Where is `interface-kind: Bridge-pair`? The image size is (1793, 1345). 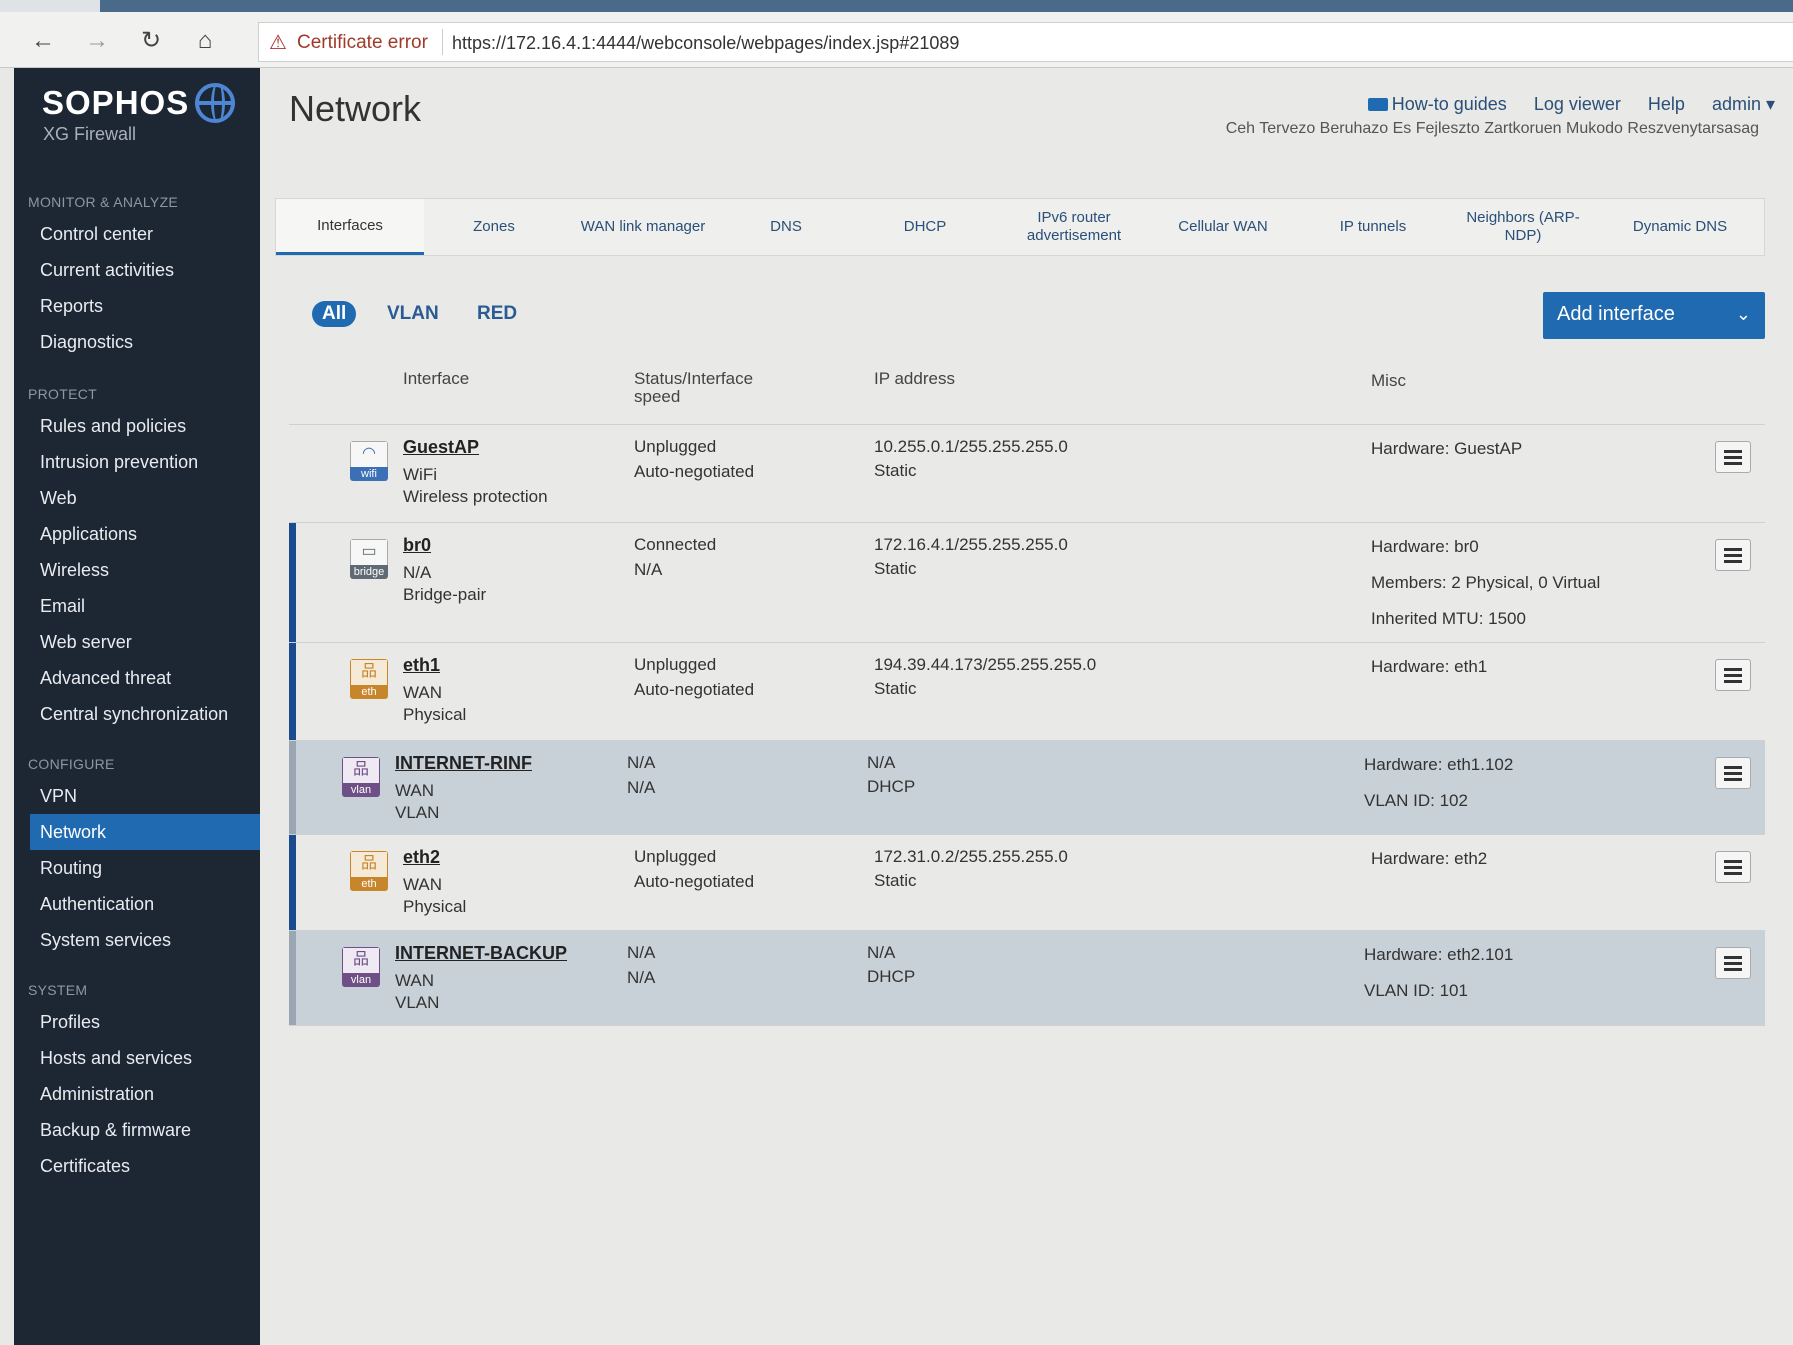
interface-kind: Bridge-pair is located at coordinates (445, 594).